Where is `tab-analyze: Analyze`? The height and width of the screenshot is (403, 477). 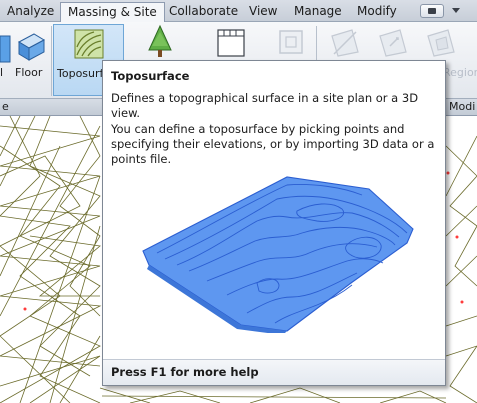
tab-analyze: Analyze is located at coordinates (30, 12).